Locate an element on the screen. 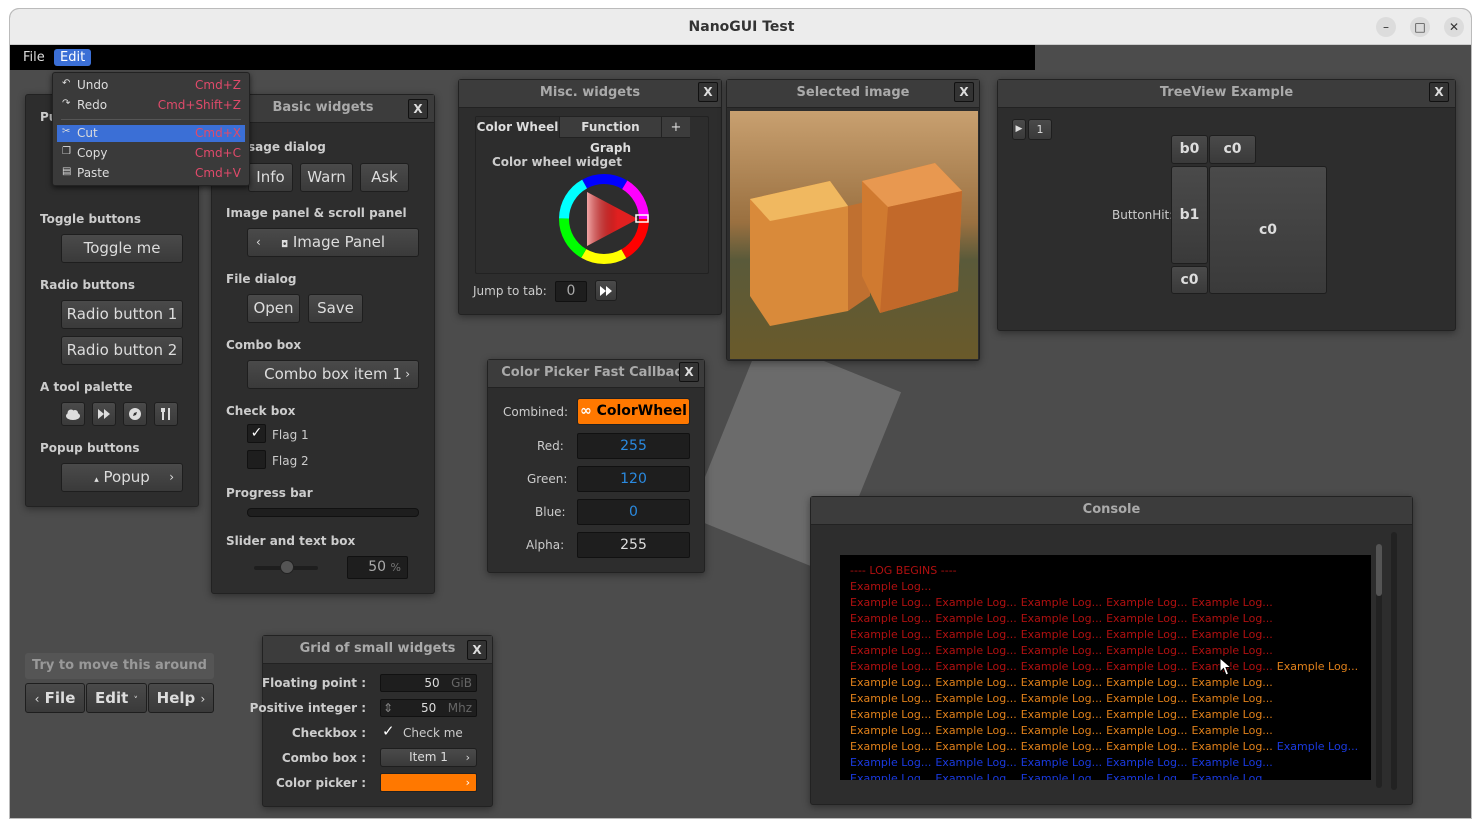 The image size is (1481, 827). ask-button: Ask is located at coordinates (384, 177).